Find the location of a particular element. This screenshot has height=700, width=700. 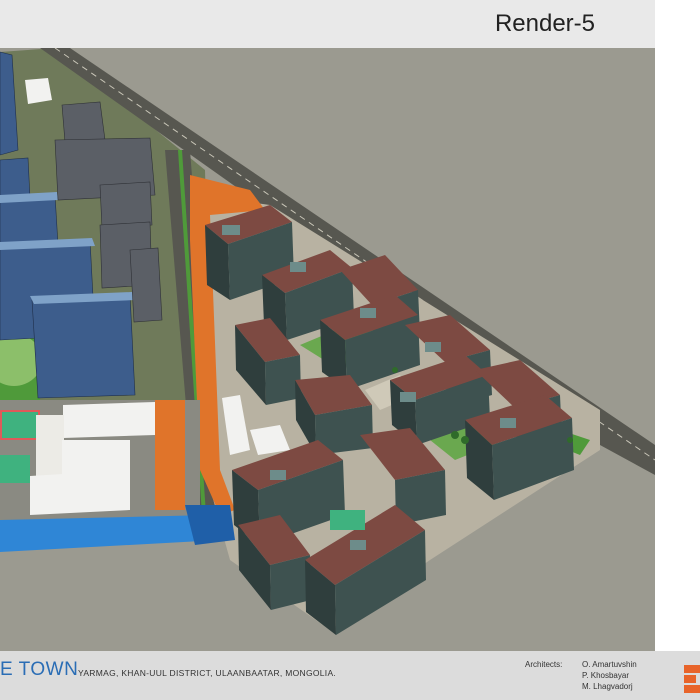

architect-name: O. Amartuvshin is located at coordinates (609, 664).